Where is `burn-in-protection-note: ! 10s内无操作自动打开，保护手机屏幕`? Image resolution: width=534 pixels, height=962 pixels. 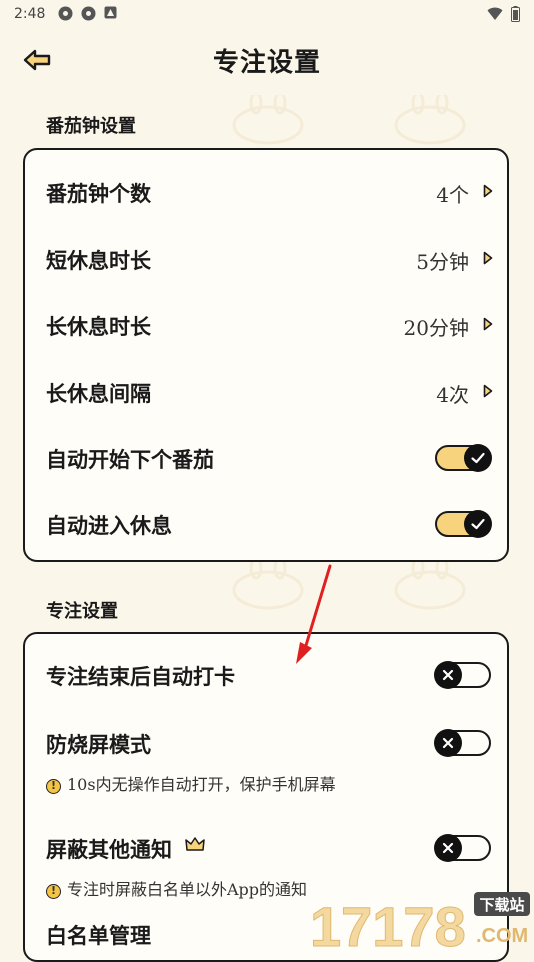
burn-in-protection-note: ! 10s内无操作自动打开，保护手机屏幕 is located at coordinates (191, 783).